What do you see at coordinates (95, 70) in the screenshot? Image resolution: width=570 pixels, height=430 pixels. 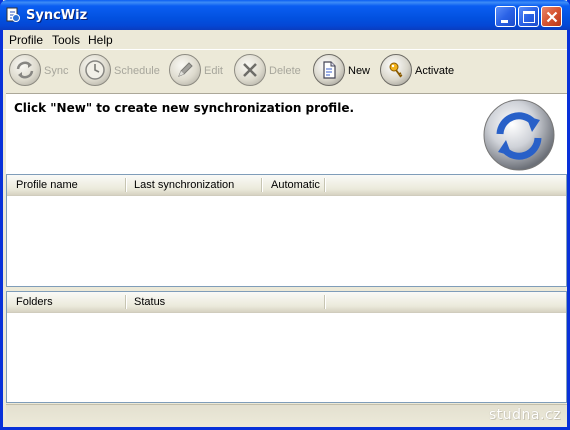 I see `clock-icon` at bounding box center [95, 70].